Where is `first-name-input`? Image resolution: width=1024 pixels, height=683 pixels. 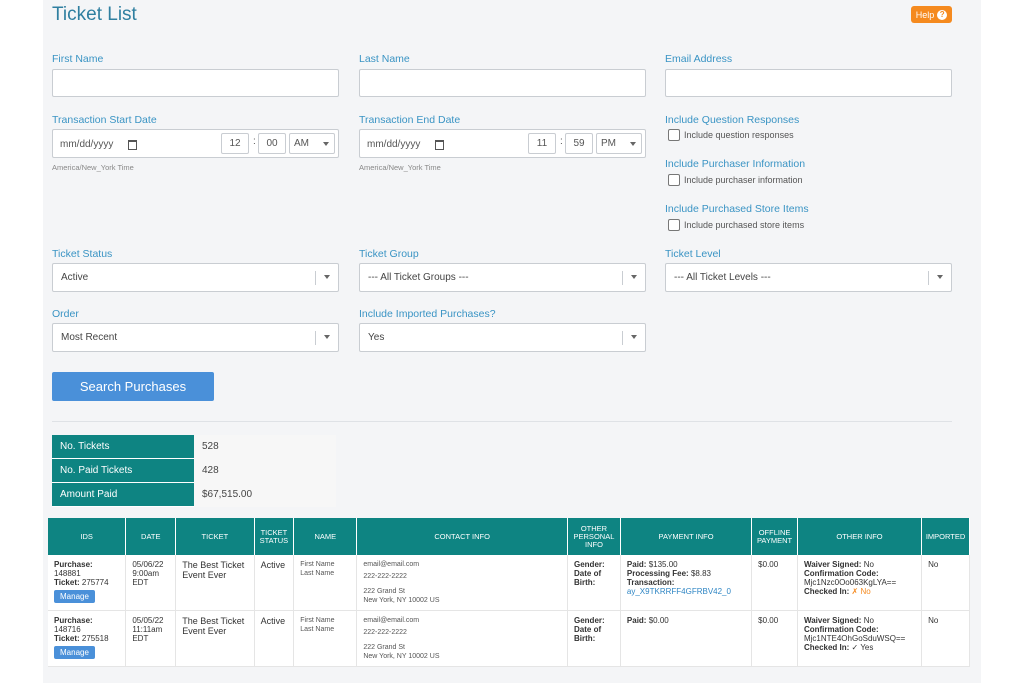
first-name-input is located at coordinates (195, 83).